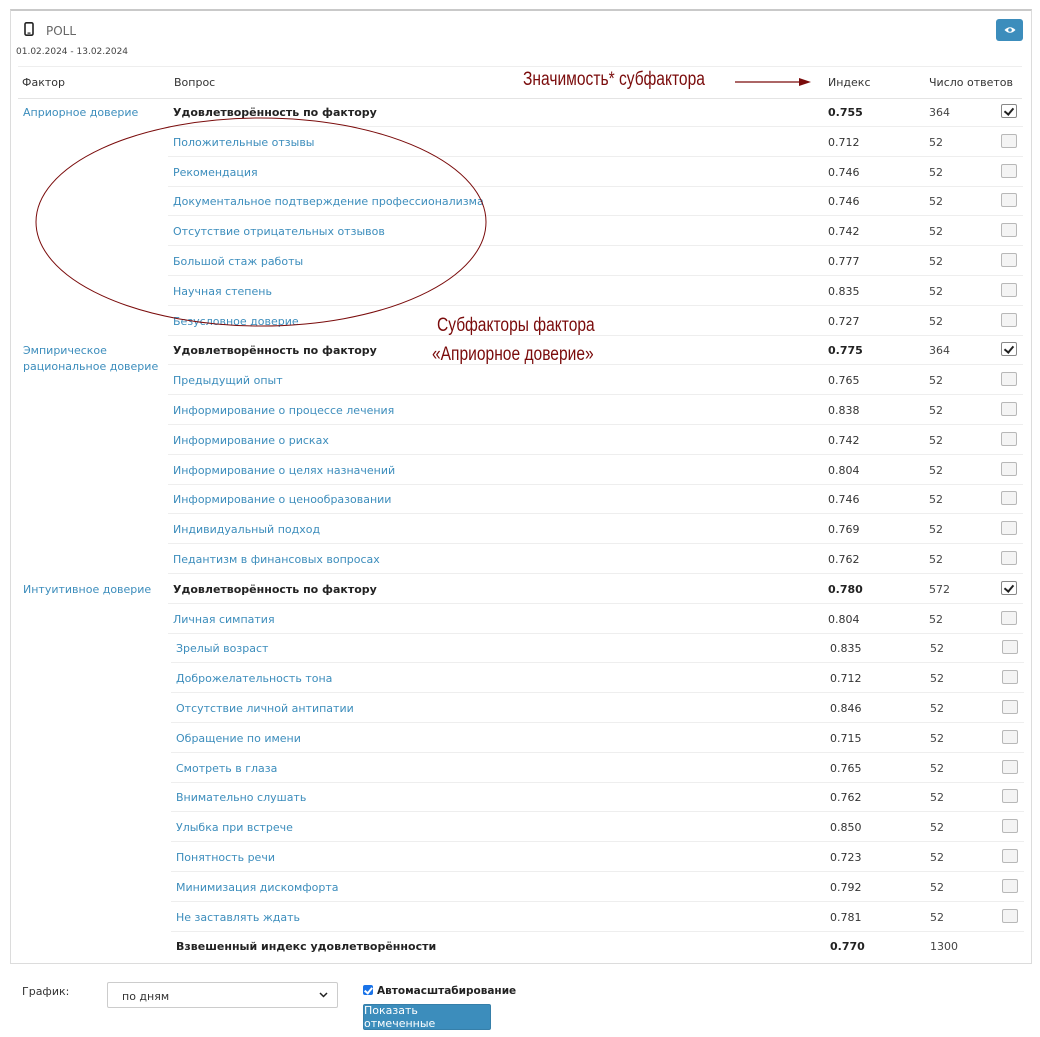 The width and height of the screenshot is (1040, 1037). What do you see at coordinates (215, 172) in the screenshot?
I see `subfactor-link: Рекомендация` at bounding box center [215, 172].